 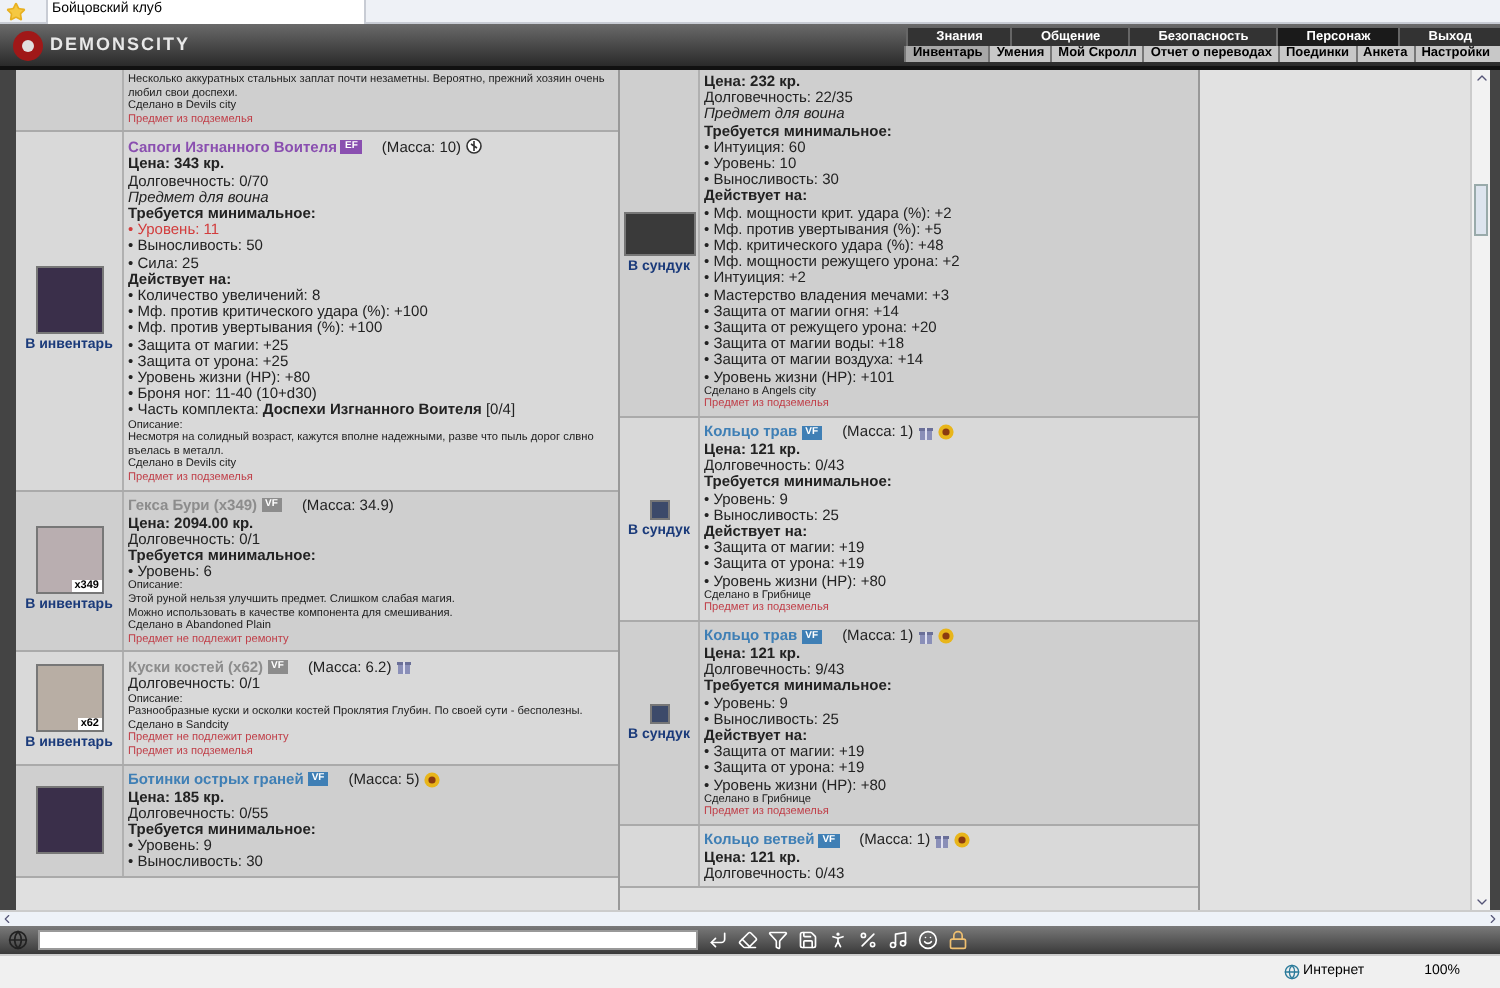 What do you see at coordinates (7, 919) in the screenshot?
I see `scroll-left-icon` at bounding box center [7, 919].